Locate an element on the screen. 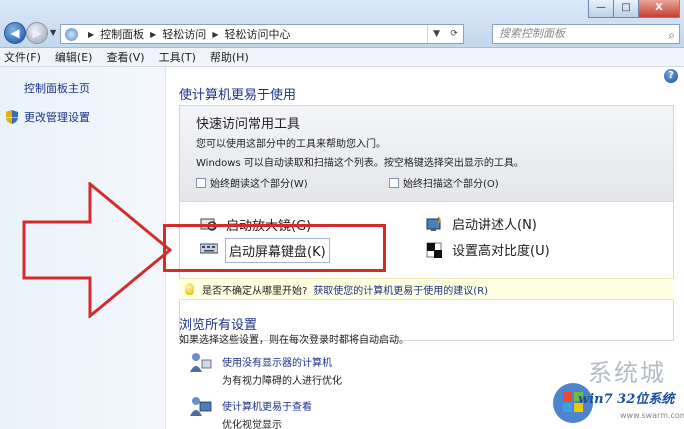 The width and height of the screenshot is (684, 429). browse-item-no-display-link: 使用没有显示器的计算机 is located at coordinates (277, 361).